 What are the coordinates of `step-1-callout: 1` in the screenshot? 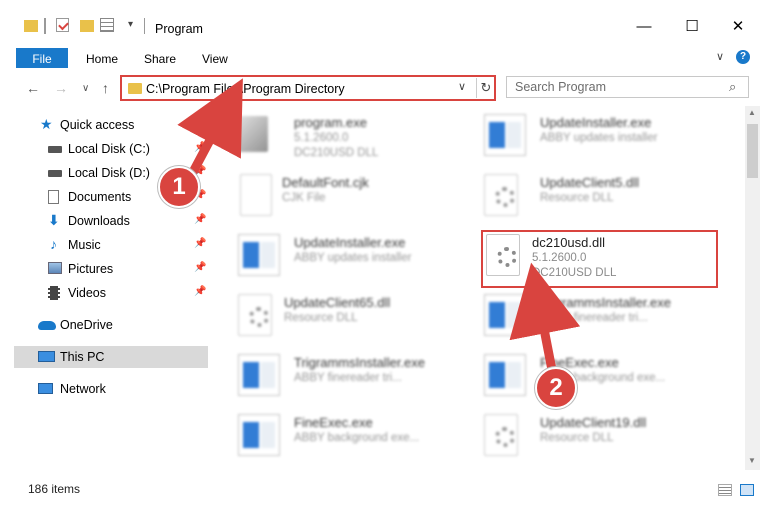 It's located at (179, 187).